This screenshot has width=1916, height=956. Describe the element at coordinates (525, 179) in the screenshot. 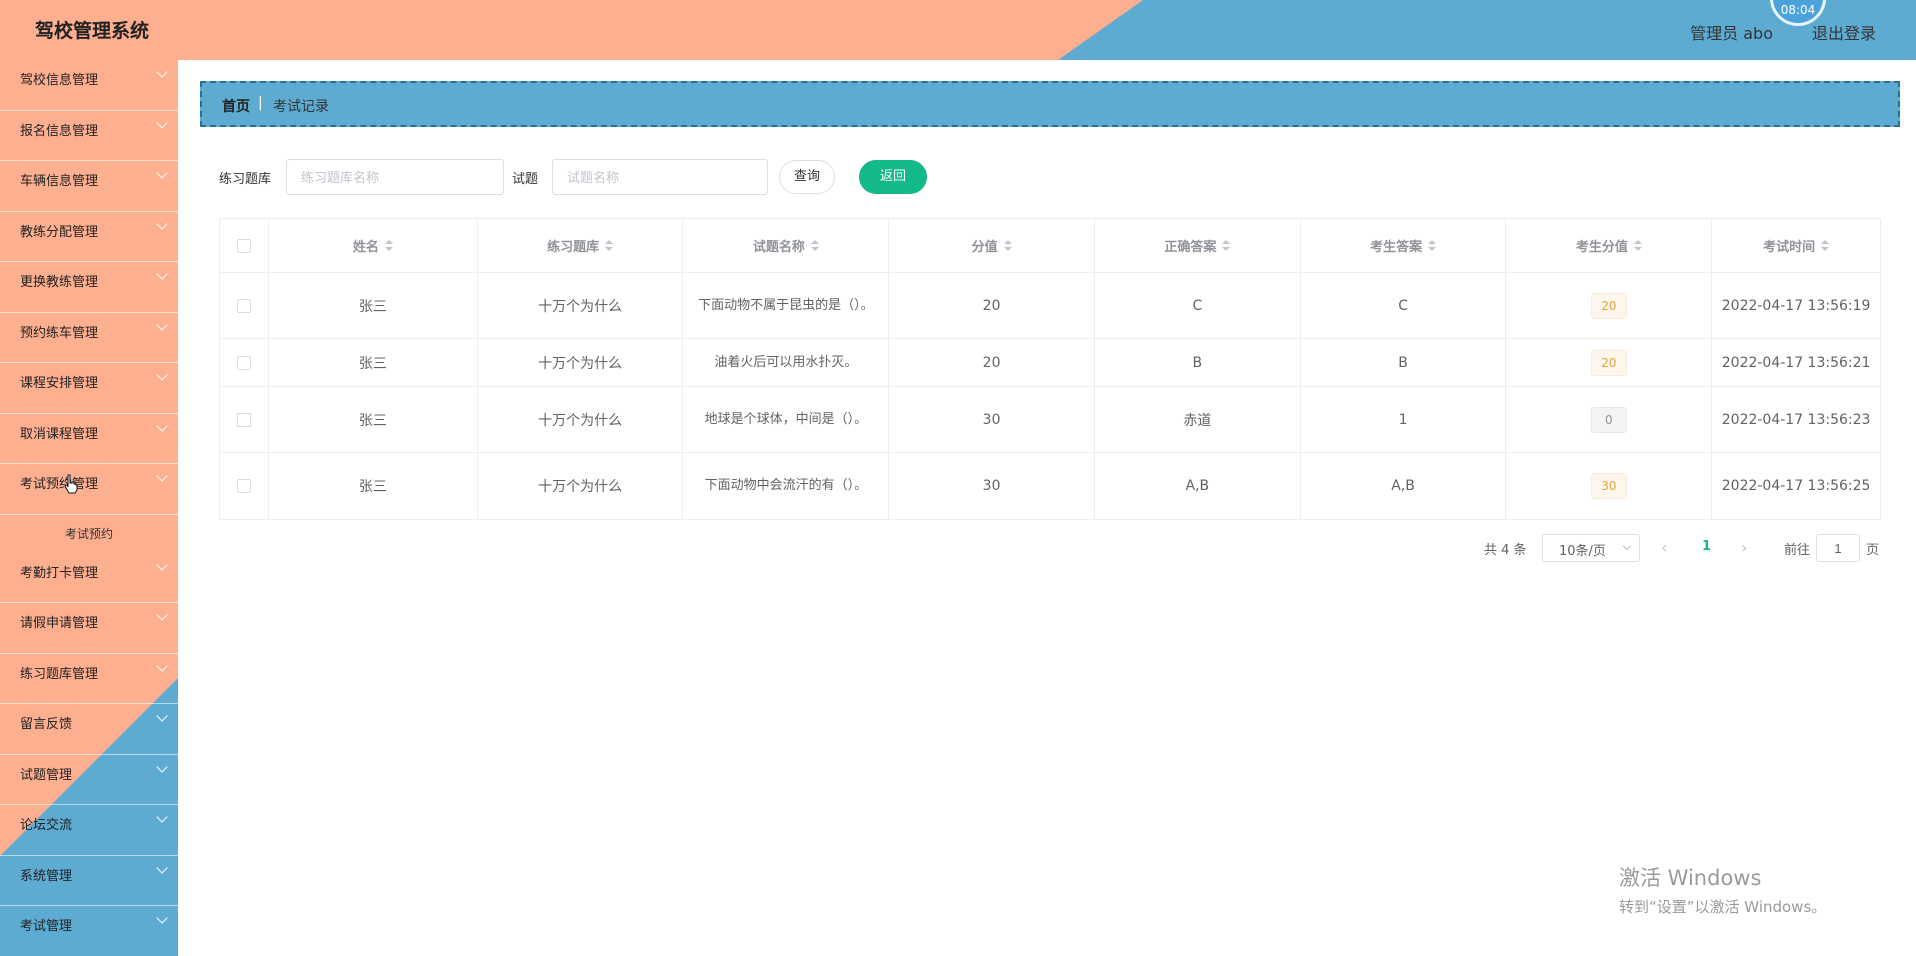

I see `question-label: 试题` at that location.